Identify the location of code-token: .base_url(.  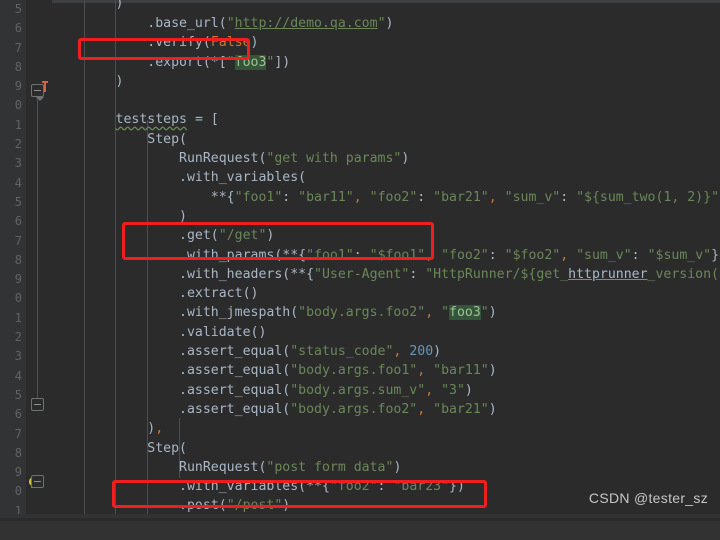
(186, 23).